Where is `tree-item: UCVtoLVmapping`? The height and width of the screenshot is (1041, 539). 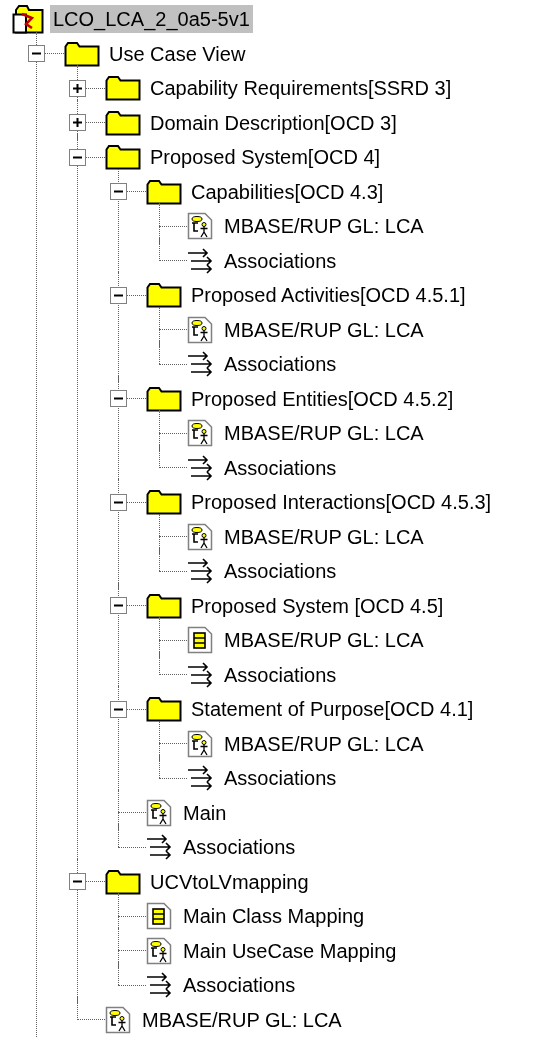
tree-item: UCVtoLVmapping is located at coordinates (229, 881).